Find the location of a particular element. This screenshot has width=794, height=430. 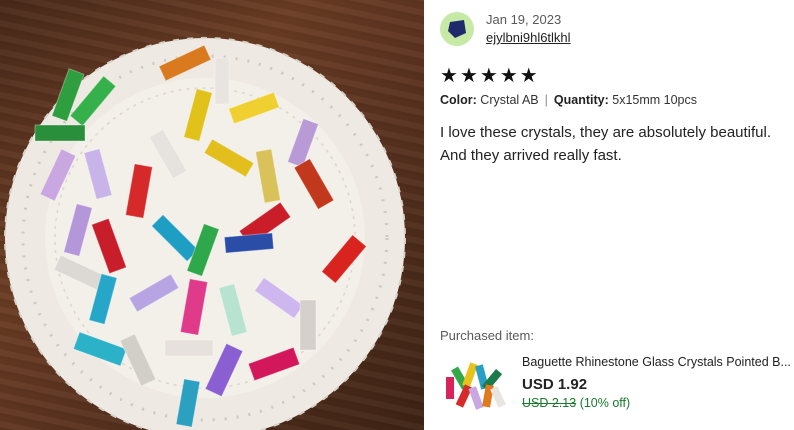

avatar is located at coordinates (457, 29).